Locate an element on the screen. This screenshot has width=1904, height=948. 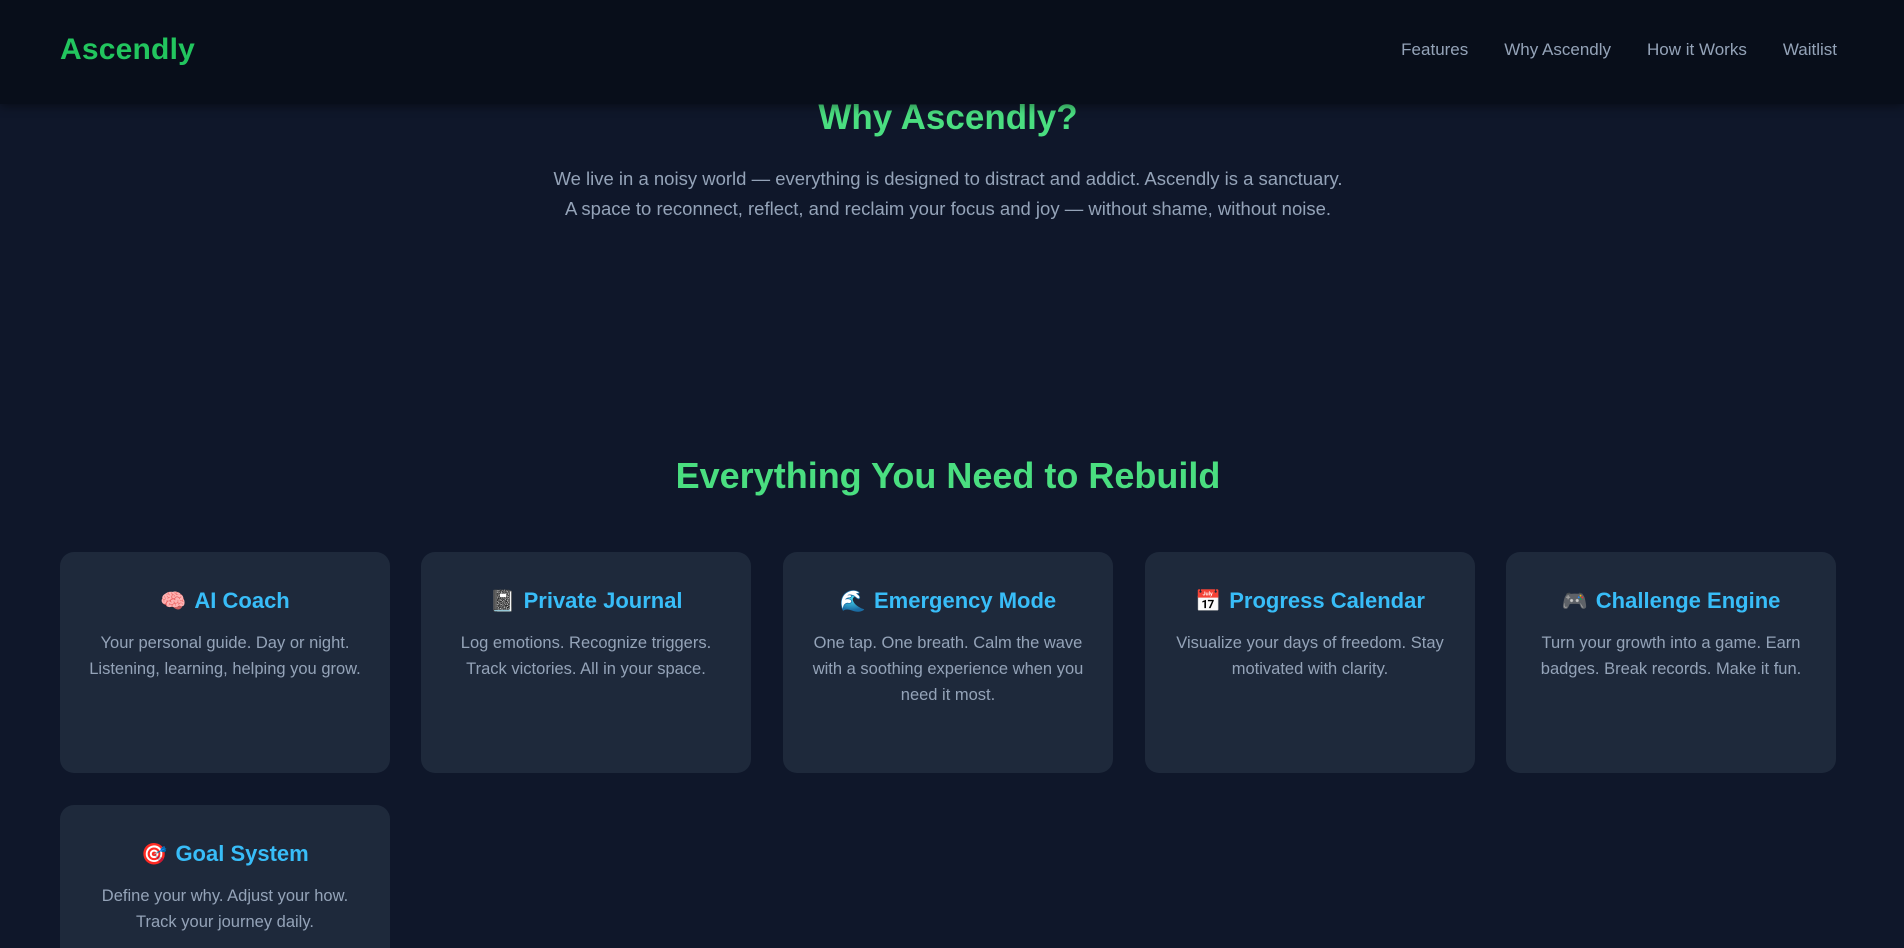
feature-title: Progress Calendar is located at coordinates (1327, 600).